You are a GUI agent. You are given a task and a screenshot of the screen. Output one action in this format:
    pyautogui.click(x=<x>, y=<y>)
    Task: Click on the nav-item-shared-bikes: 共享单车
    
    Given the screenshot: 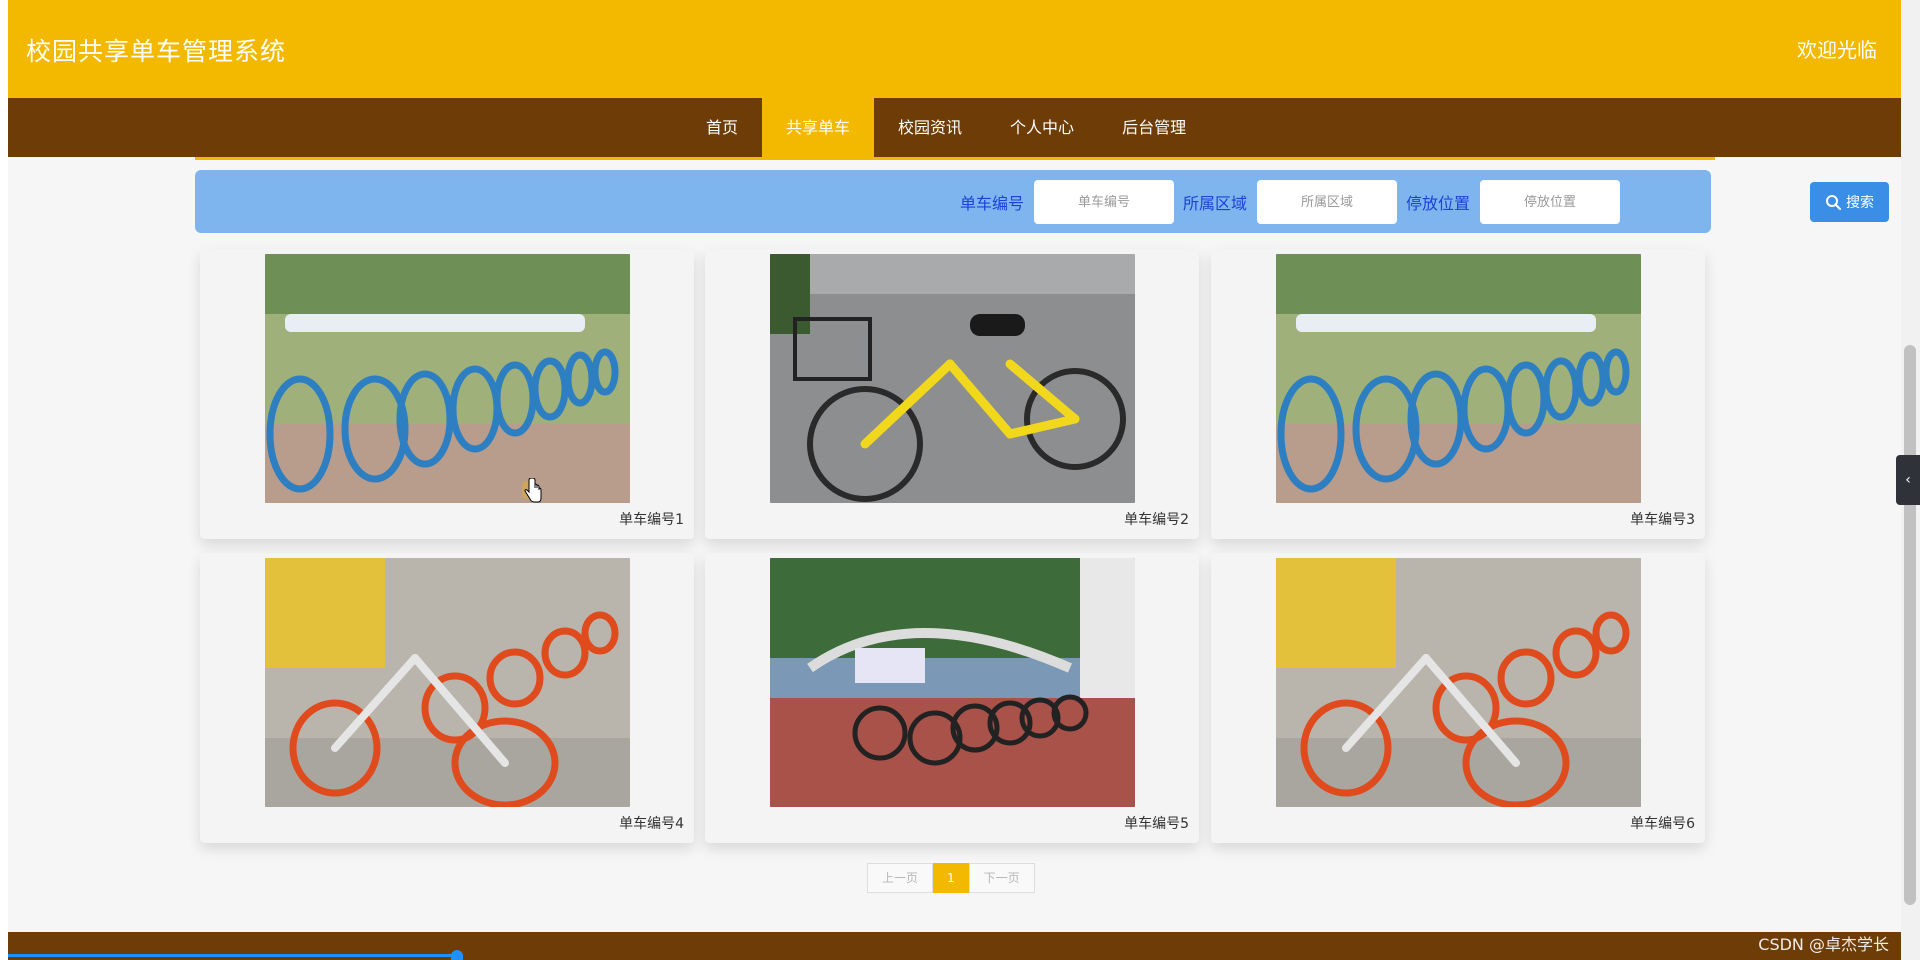 What is the action you would take?
    pyautogui.click(x=818, y=127)
    